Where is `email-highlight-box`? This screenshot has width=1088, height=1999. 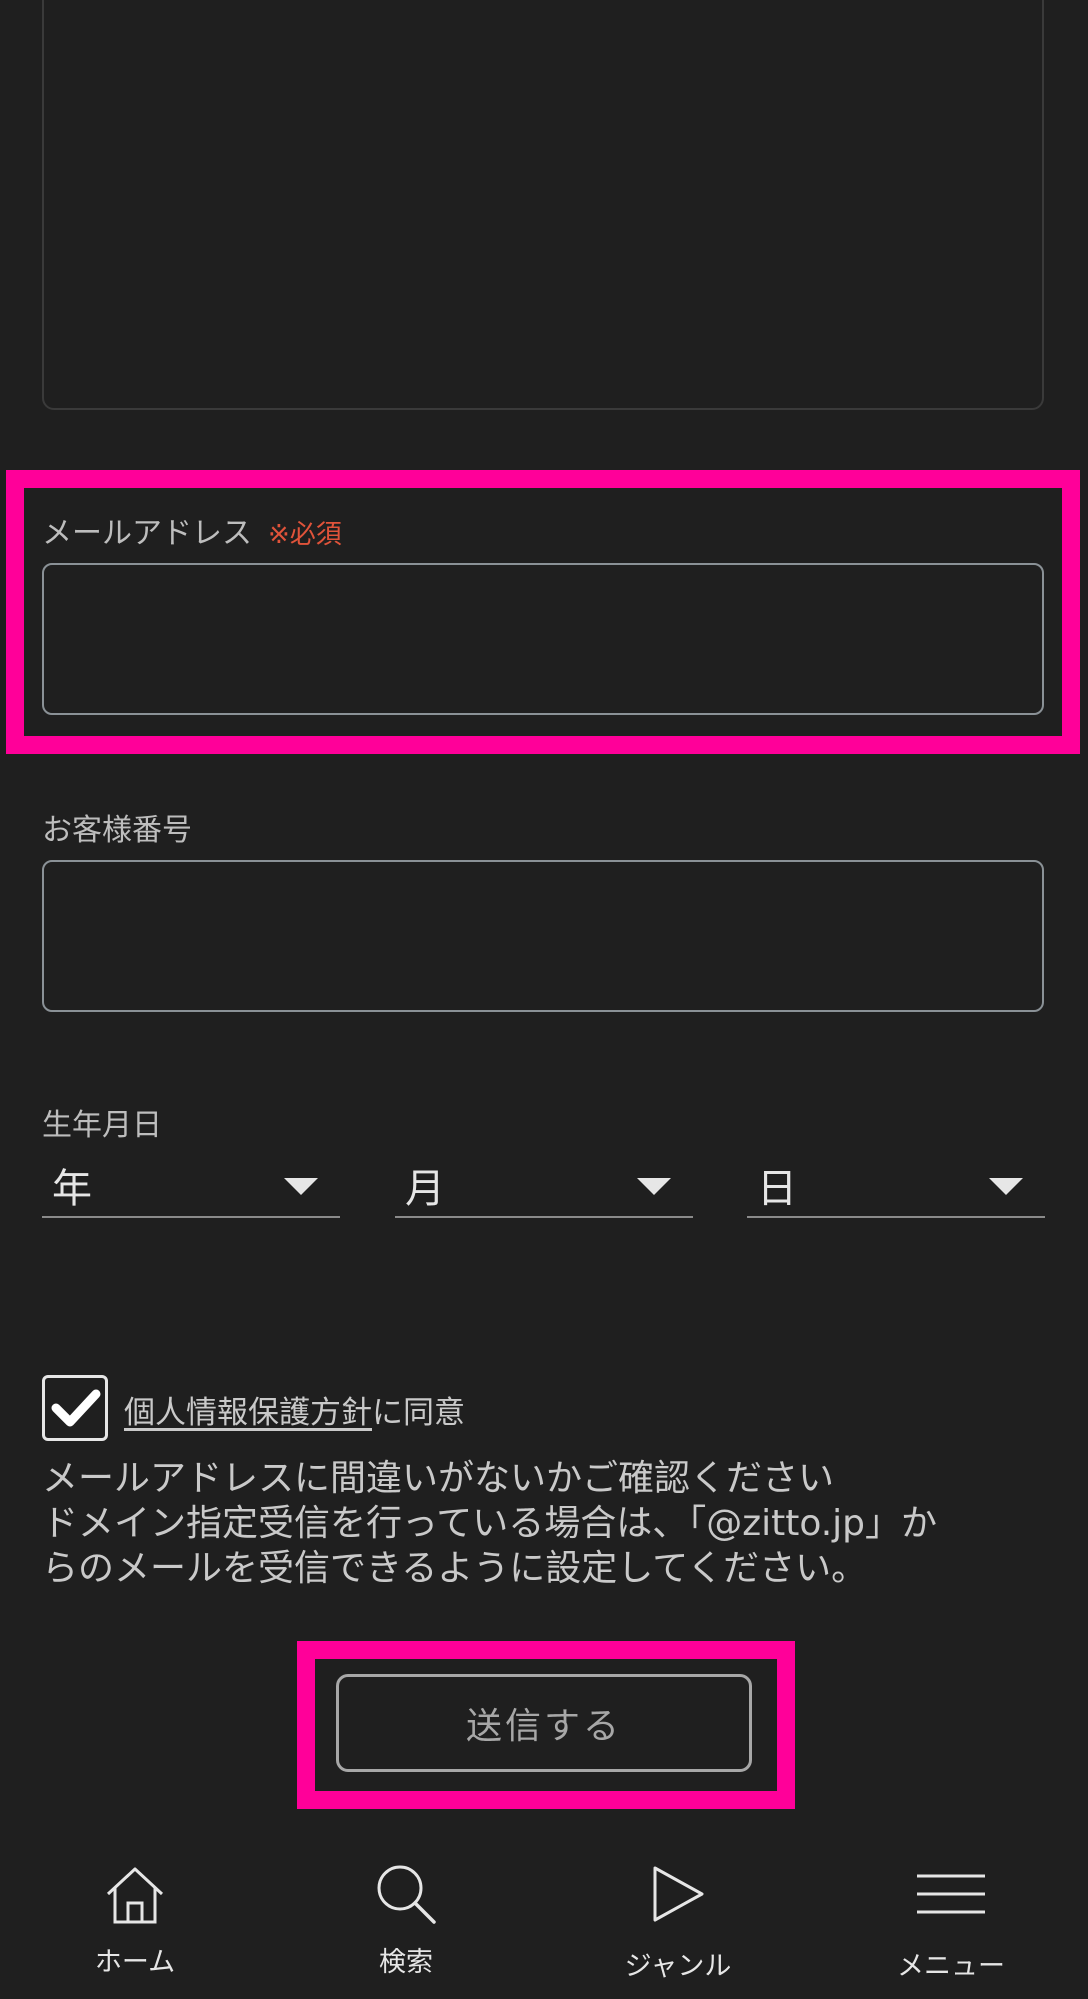 email-highlight-box is located at coordinates (543, 612).